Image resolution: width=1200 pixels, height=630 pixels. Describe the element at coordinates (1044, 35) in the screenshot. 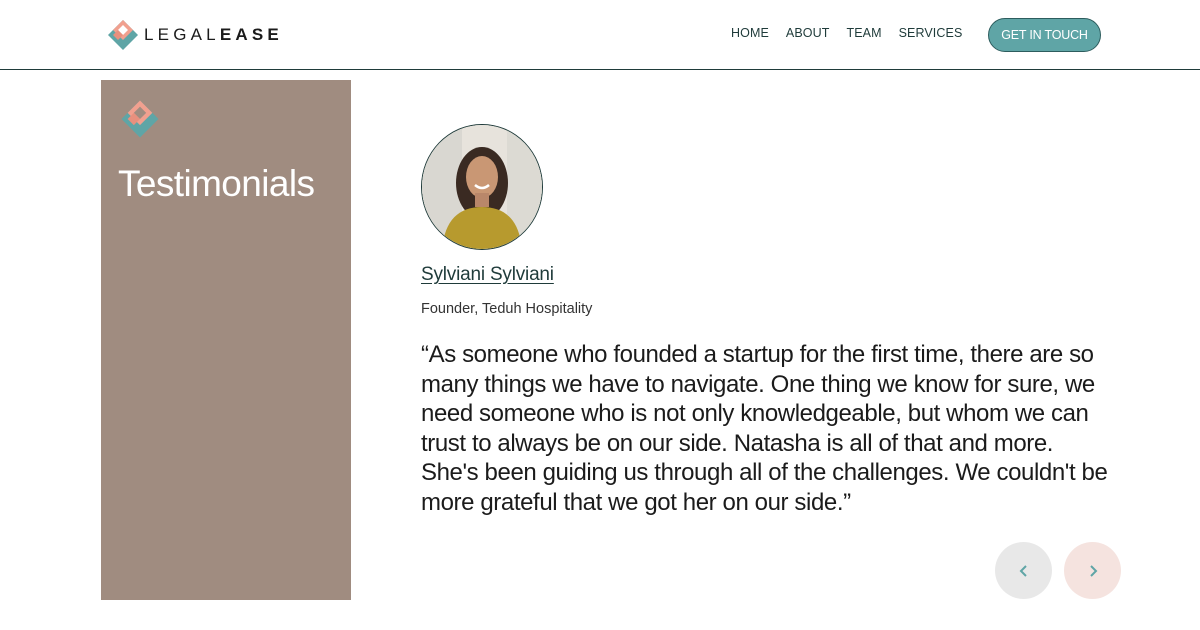

I see `get-in-touch-button: GET IN TOUCH` at that location.